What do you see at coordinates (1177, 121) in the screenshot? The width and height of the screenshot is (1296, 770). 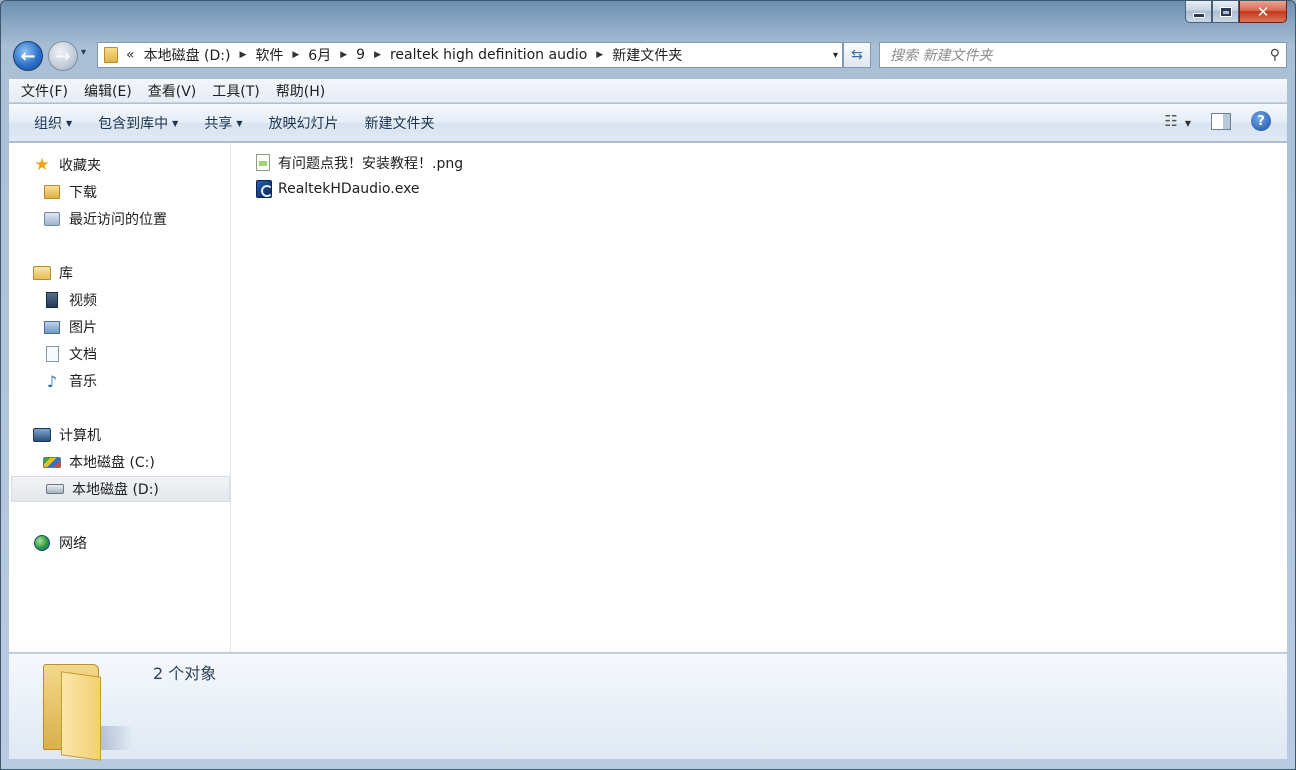 I see `change-view-button: ☷ ▼` at bounding box center [1177, 121].